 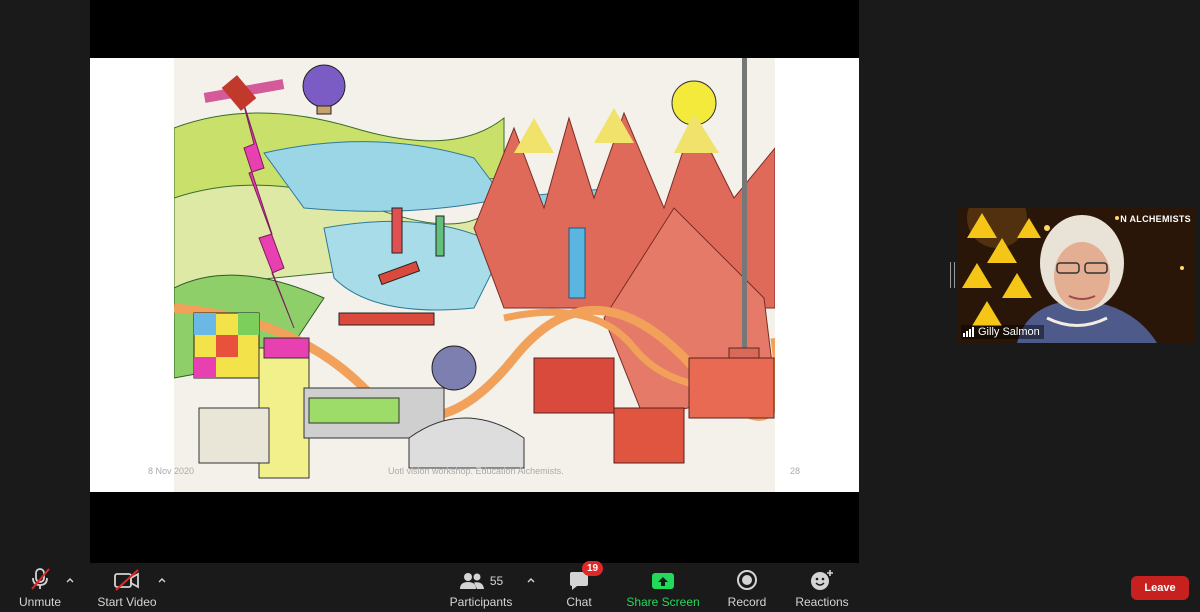 I want to click on participant-name-tag: Gilly Salmon, so click(x=1002, y=332).